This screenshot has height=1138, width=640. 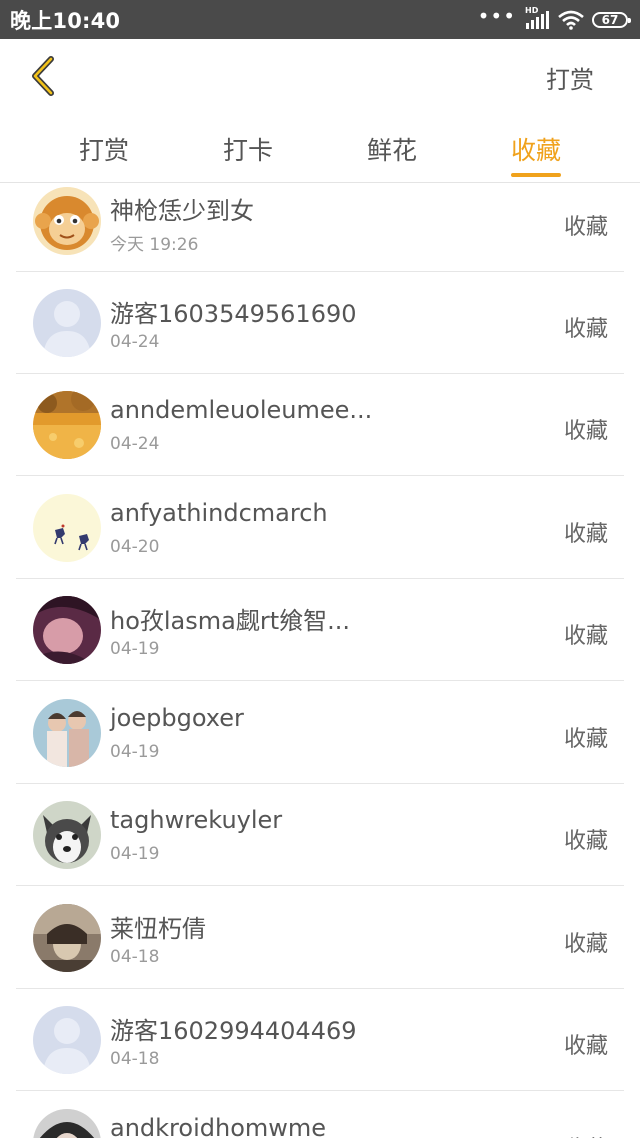 I want to click on signal-icon: HD, so click(x=537, y=18).